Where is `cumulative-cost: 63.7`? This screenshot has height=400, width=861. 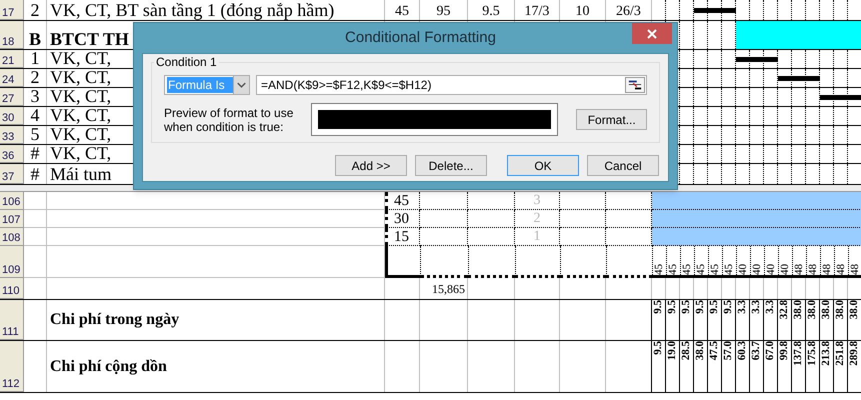 cumulative-cost: 63.7 is located at coordinates (756, 350).